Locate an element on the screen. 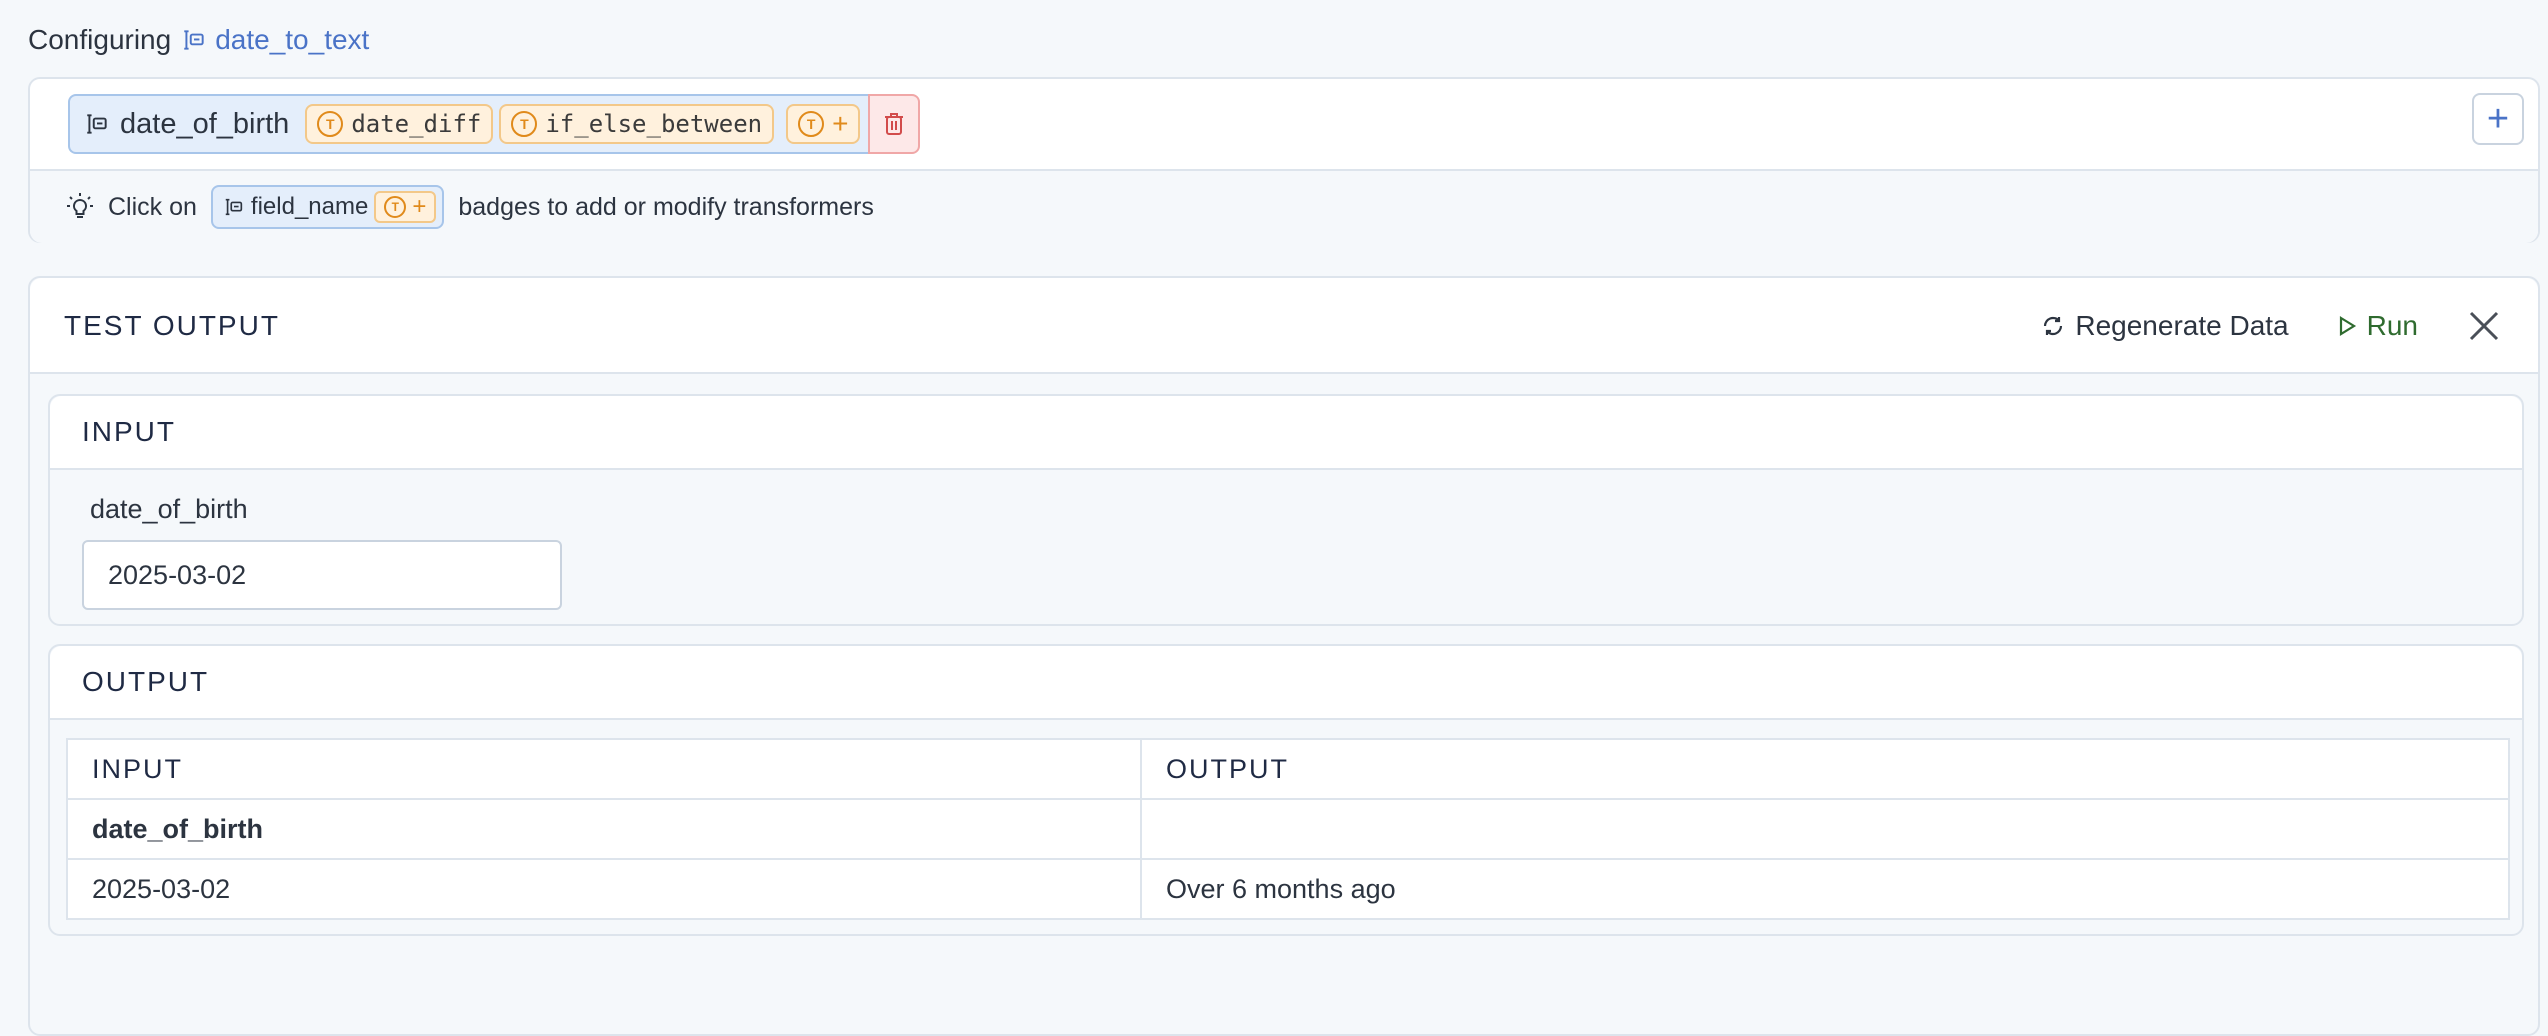  test-output-actions: Regenerate Data Run is located at coordinates (2271, 326).